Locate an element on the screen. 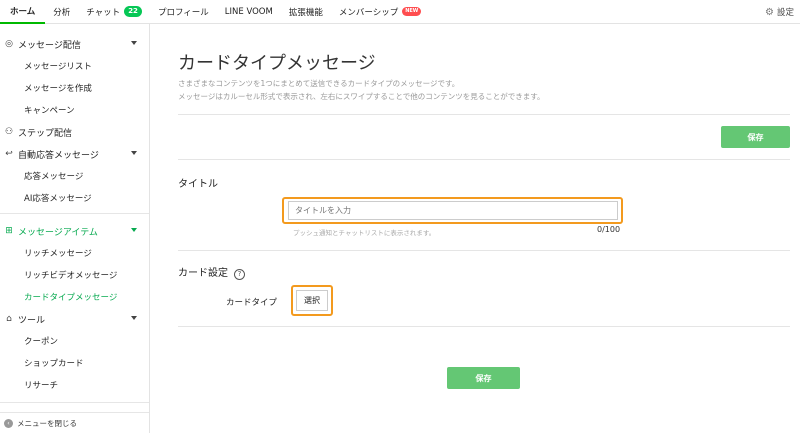 Image resolution: width=800 pixels, height=433 pixels. card-type-label: カードタイプ is located at coordinates (252, 303).